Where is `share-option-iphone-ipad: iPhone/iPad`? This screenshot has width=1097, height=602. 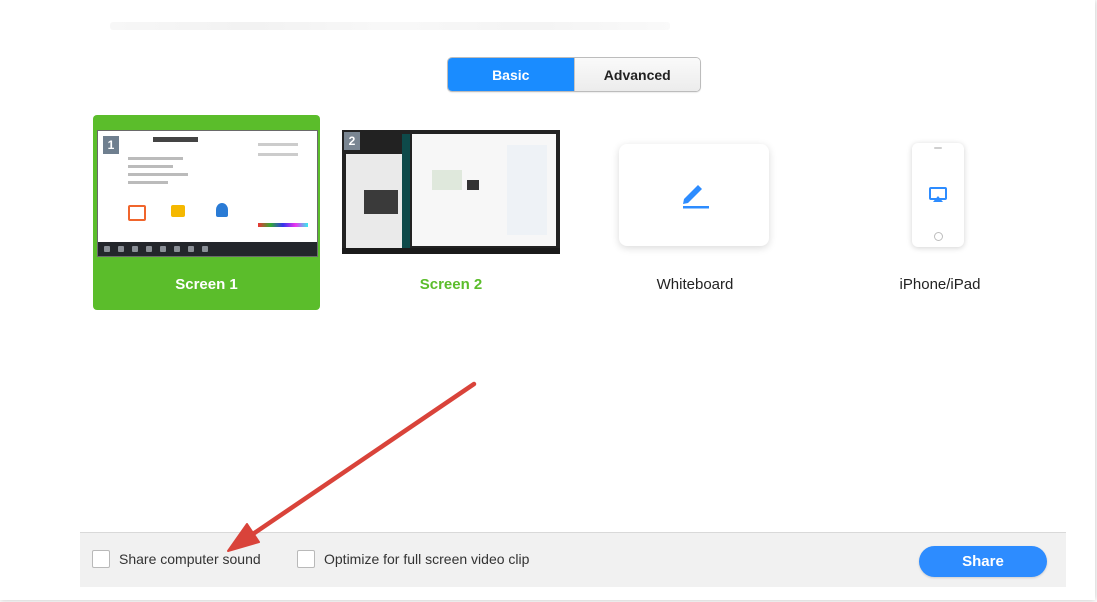 share-option-iphone-ipad: iPhone/iPad is located at coordinates (940, 225).